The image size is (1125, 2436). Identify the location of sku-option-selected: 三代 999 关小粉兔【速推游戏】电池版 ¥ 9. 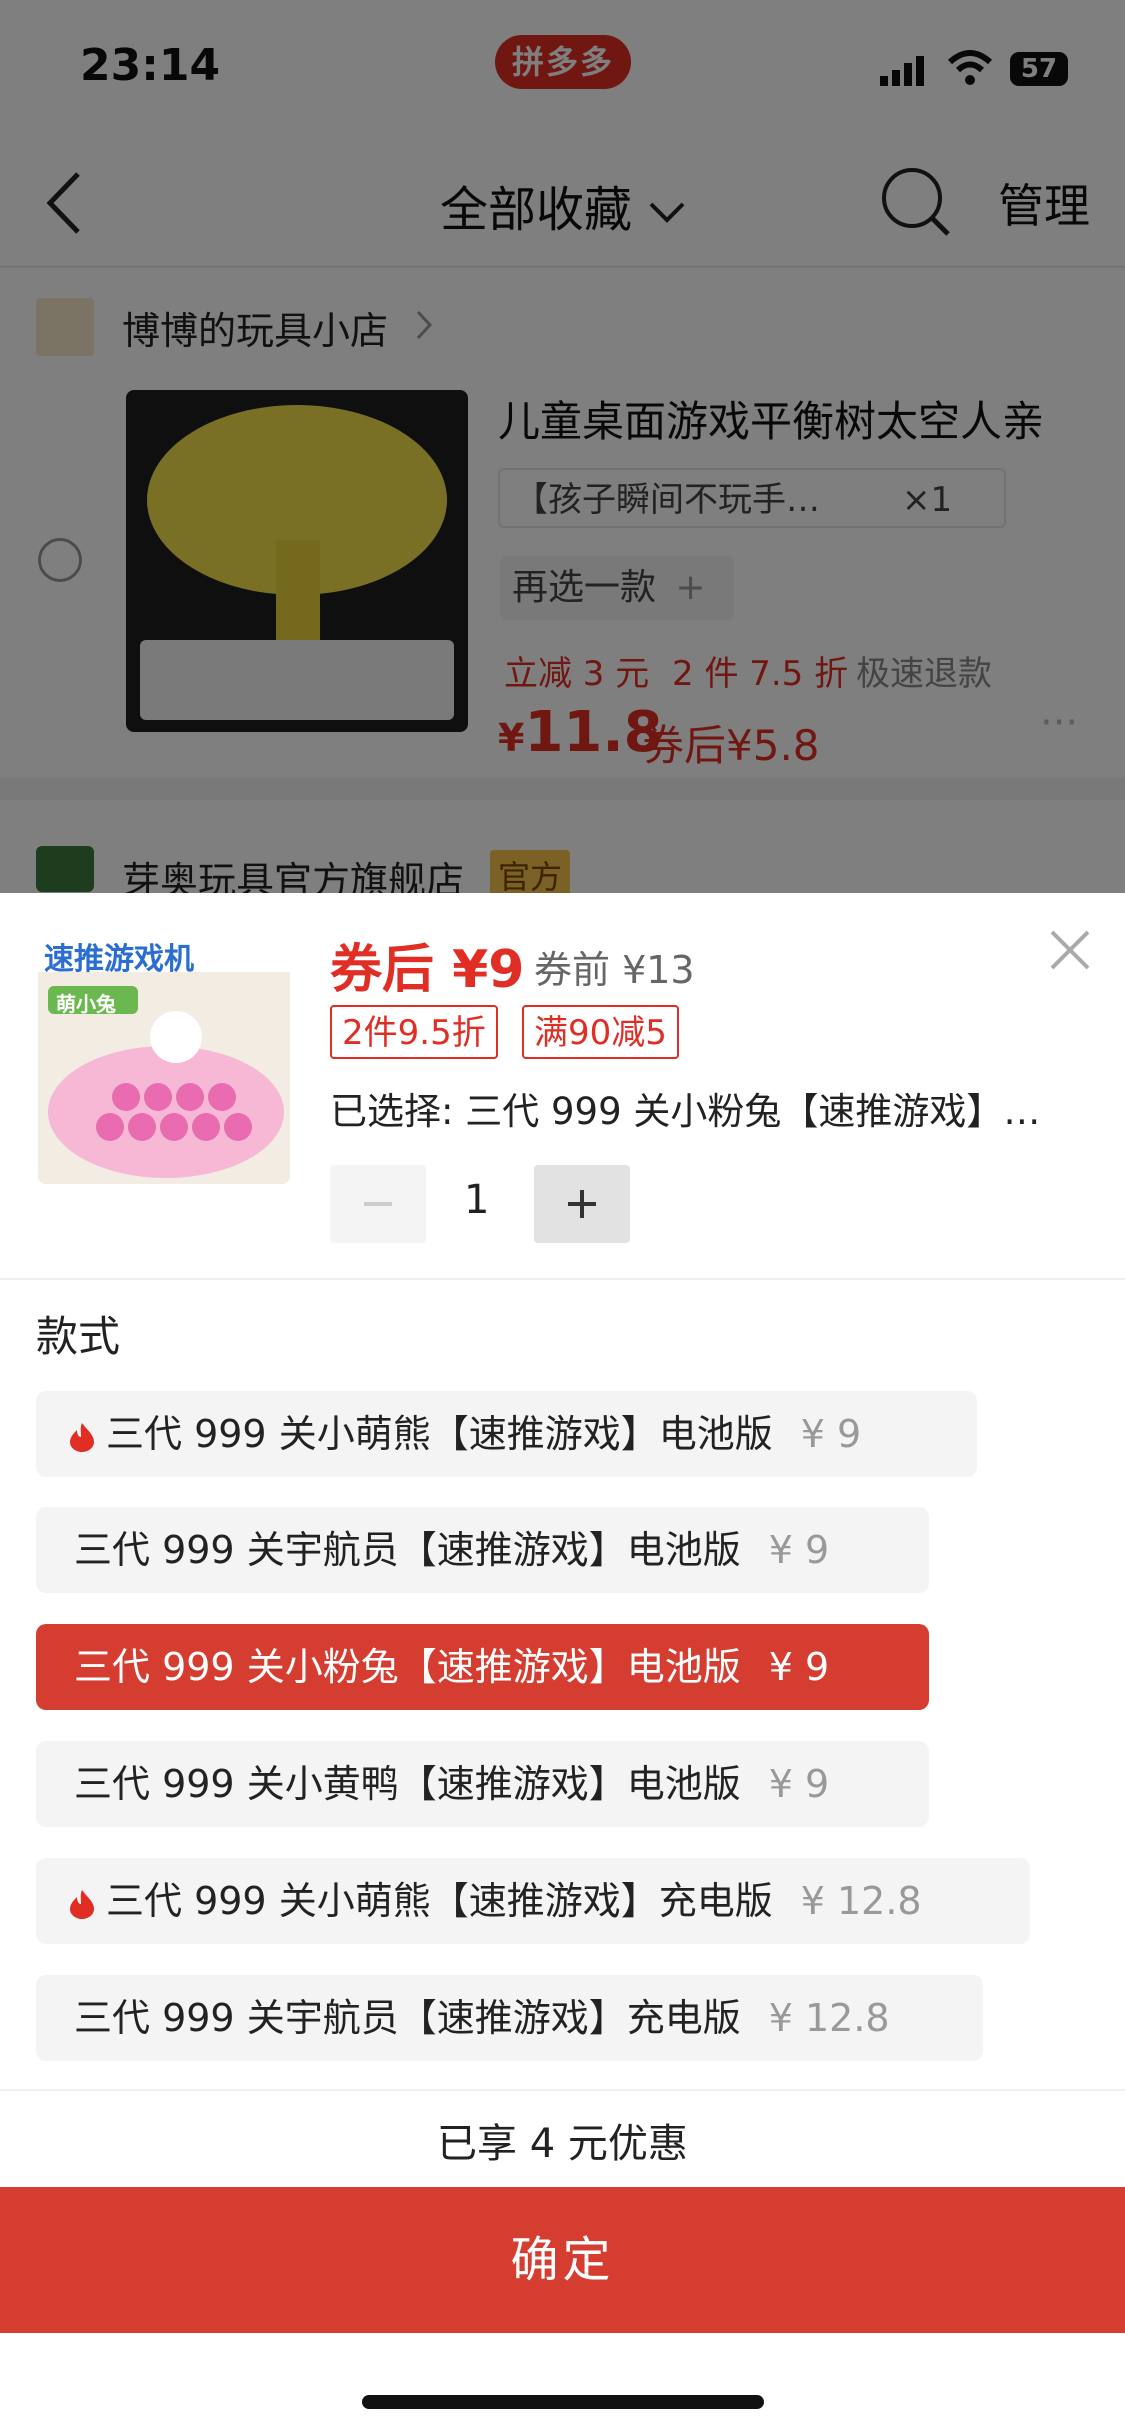
(482, 1667).